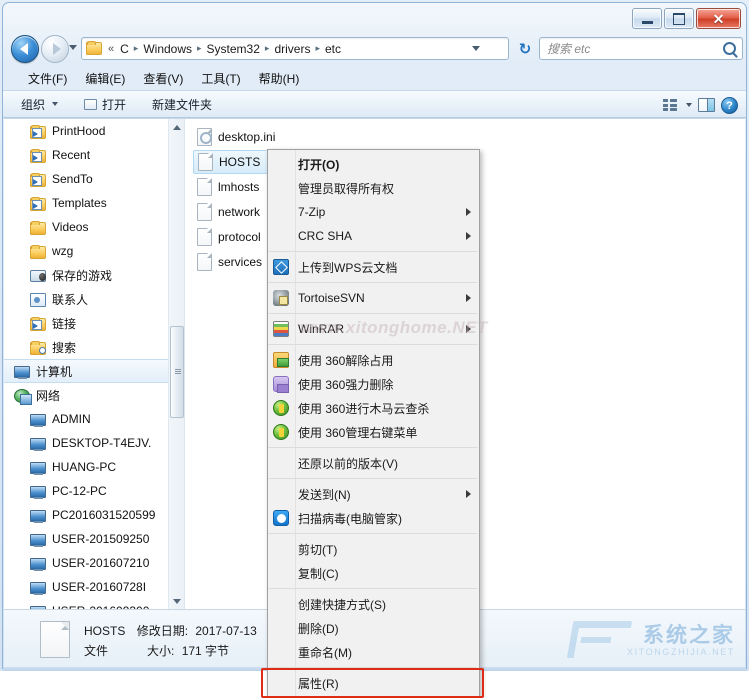 The height and width of the screenshot is (698, 749). Describe the element at coordinates (476, 48) in the screenshot. I see `address-dropdown-icon` at that location.